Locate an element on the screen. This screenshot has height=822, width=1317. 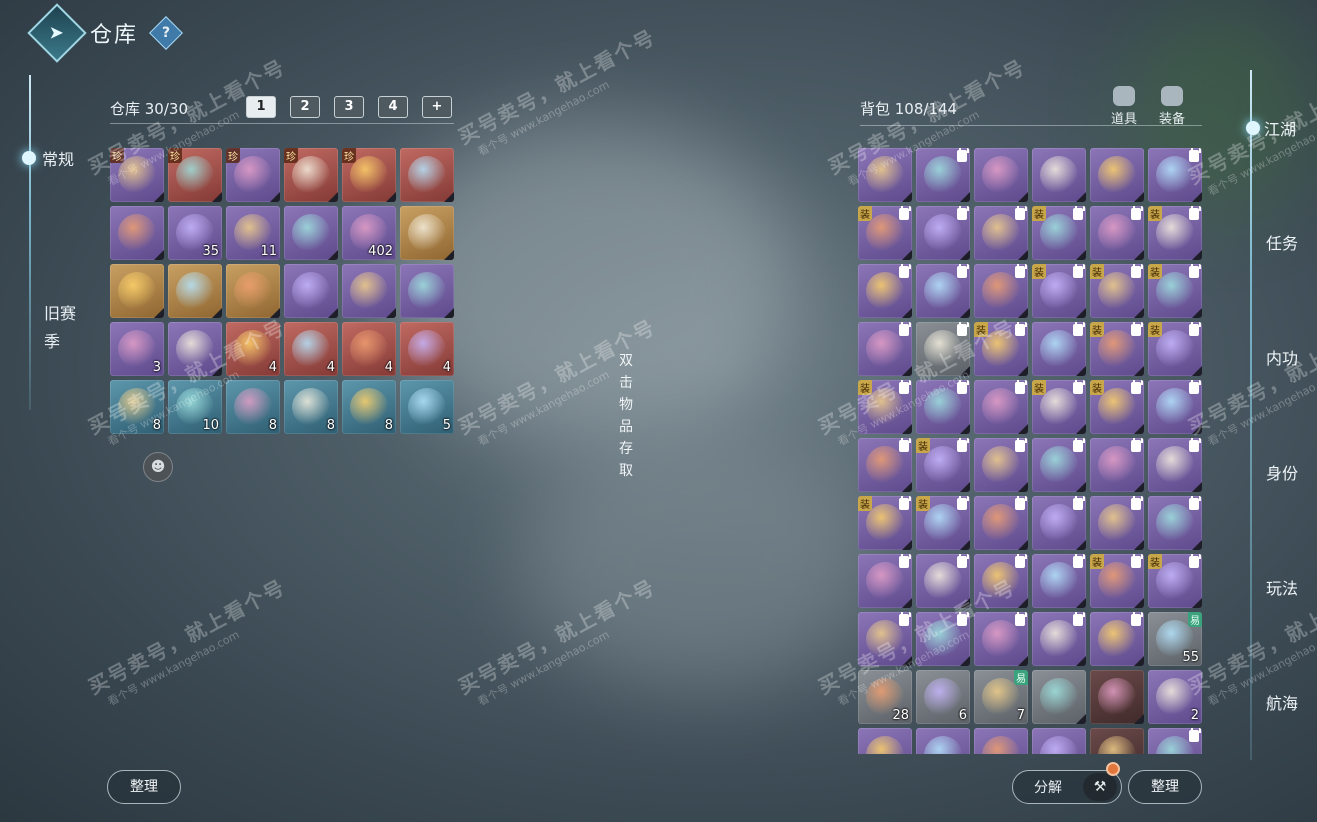
warehouse-item-slot: 3 is located at coordinates (137, 349).